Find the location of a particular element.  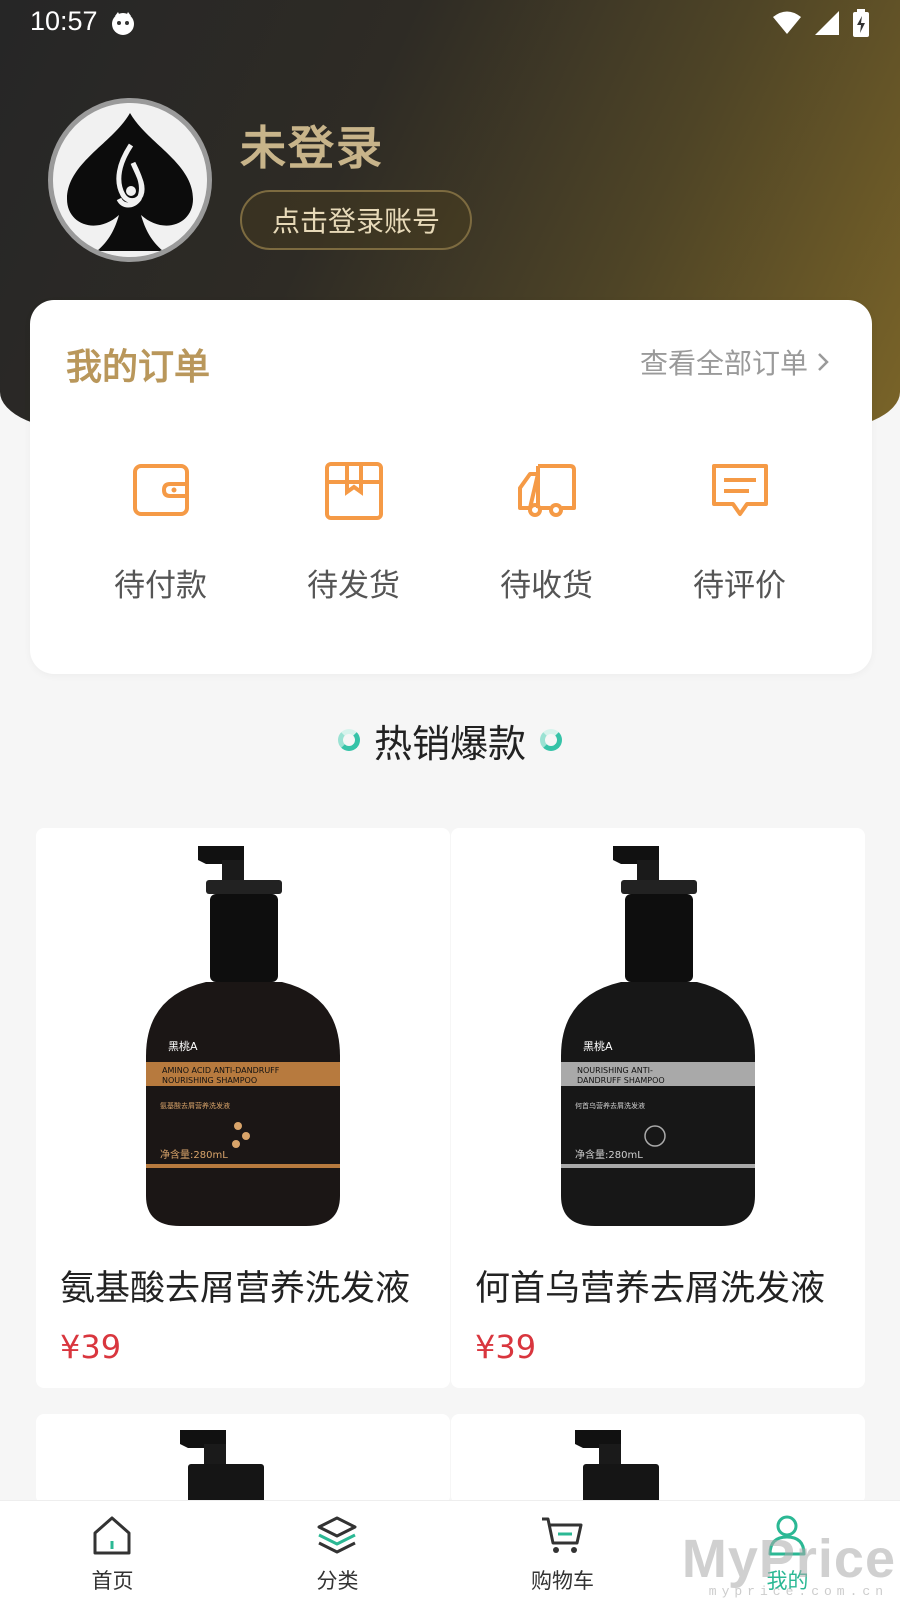

notification-app-icon is located at coordinates (123, 23).